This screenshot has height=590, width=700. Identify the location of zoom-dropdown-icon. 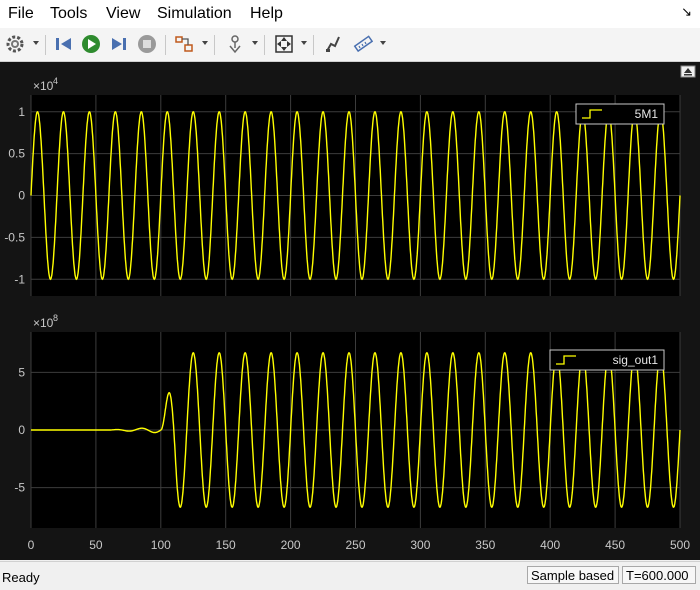
(304, 43).